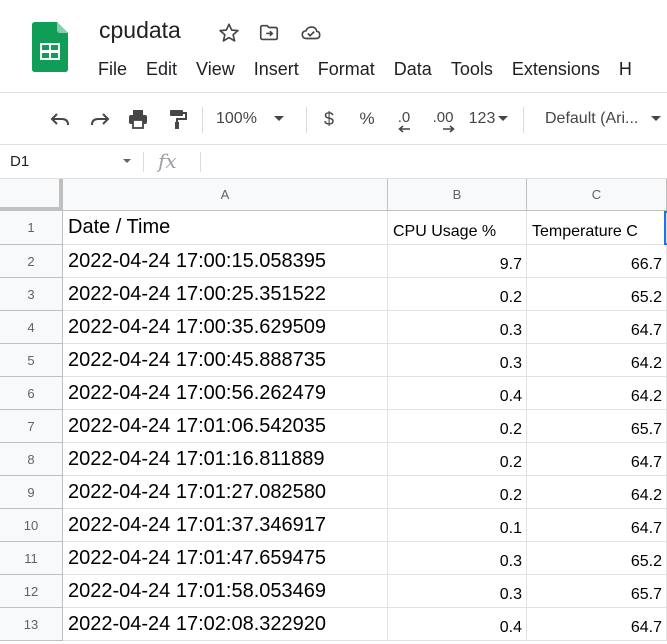  What do you see at coordinates (31, 228) in the screenshot?
I see `row-header: 1` at bounding box center [31, 228].